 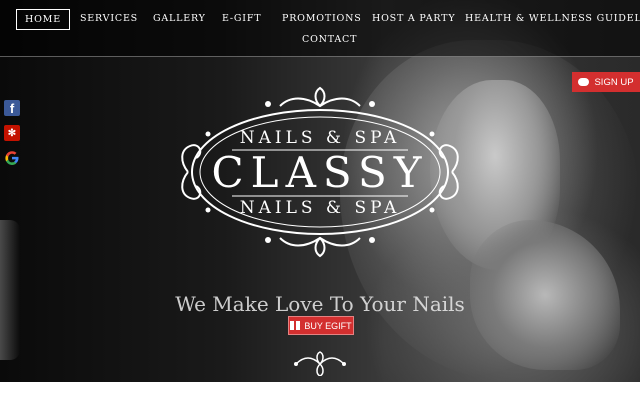 I want to click on gift-icon, so click(x=295, y=325).